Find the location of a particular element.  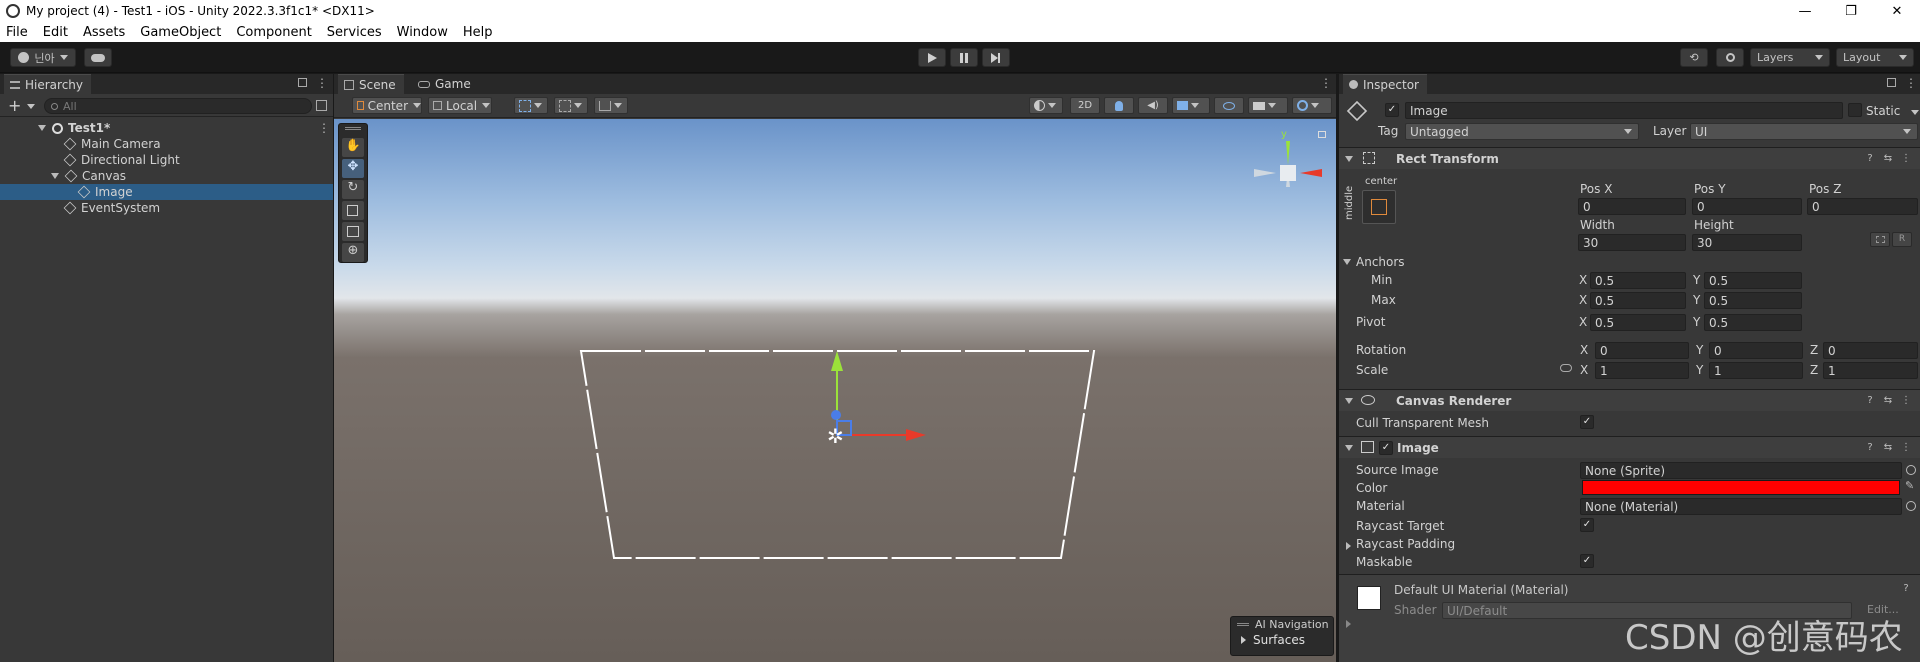

anchor-max-y-field: 0.5 is located at coordinates (1753, 300).